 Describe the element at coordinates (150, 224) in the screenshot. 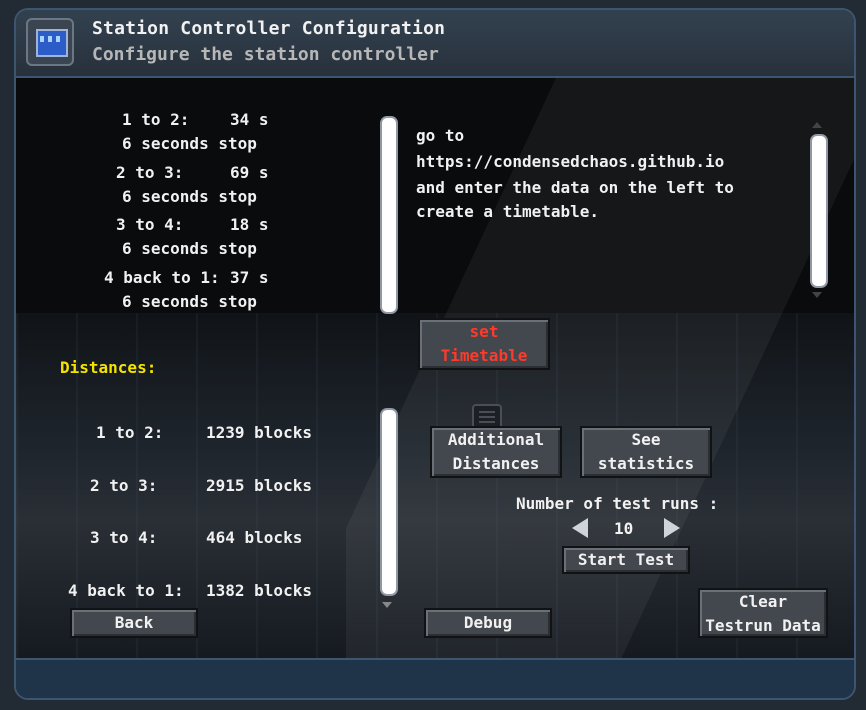

I see `timetable-leg: 3 to 4:` at that location.